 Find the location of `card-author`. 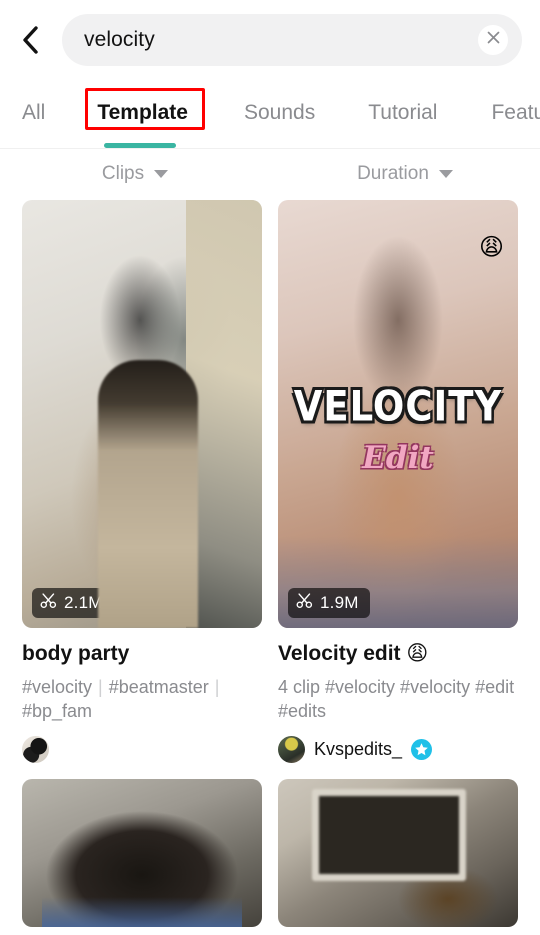

card-author is located at coordinates (142, 749).